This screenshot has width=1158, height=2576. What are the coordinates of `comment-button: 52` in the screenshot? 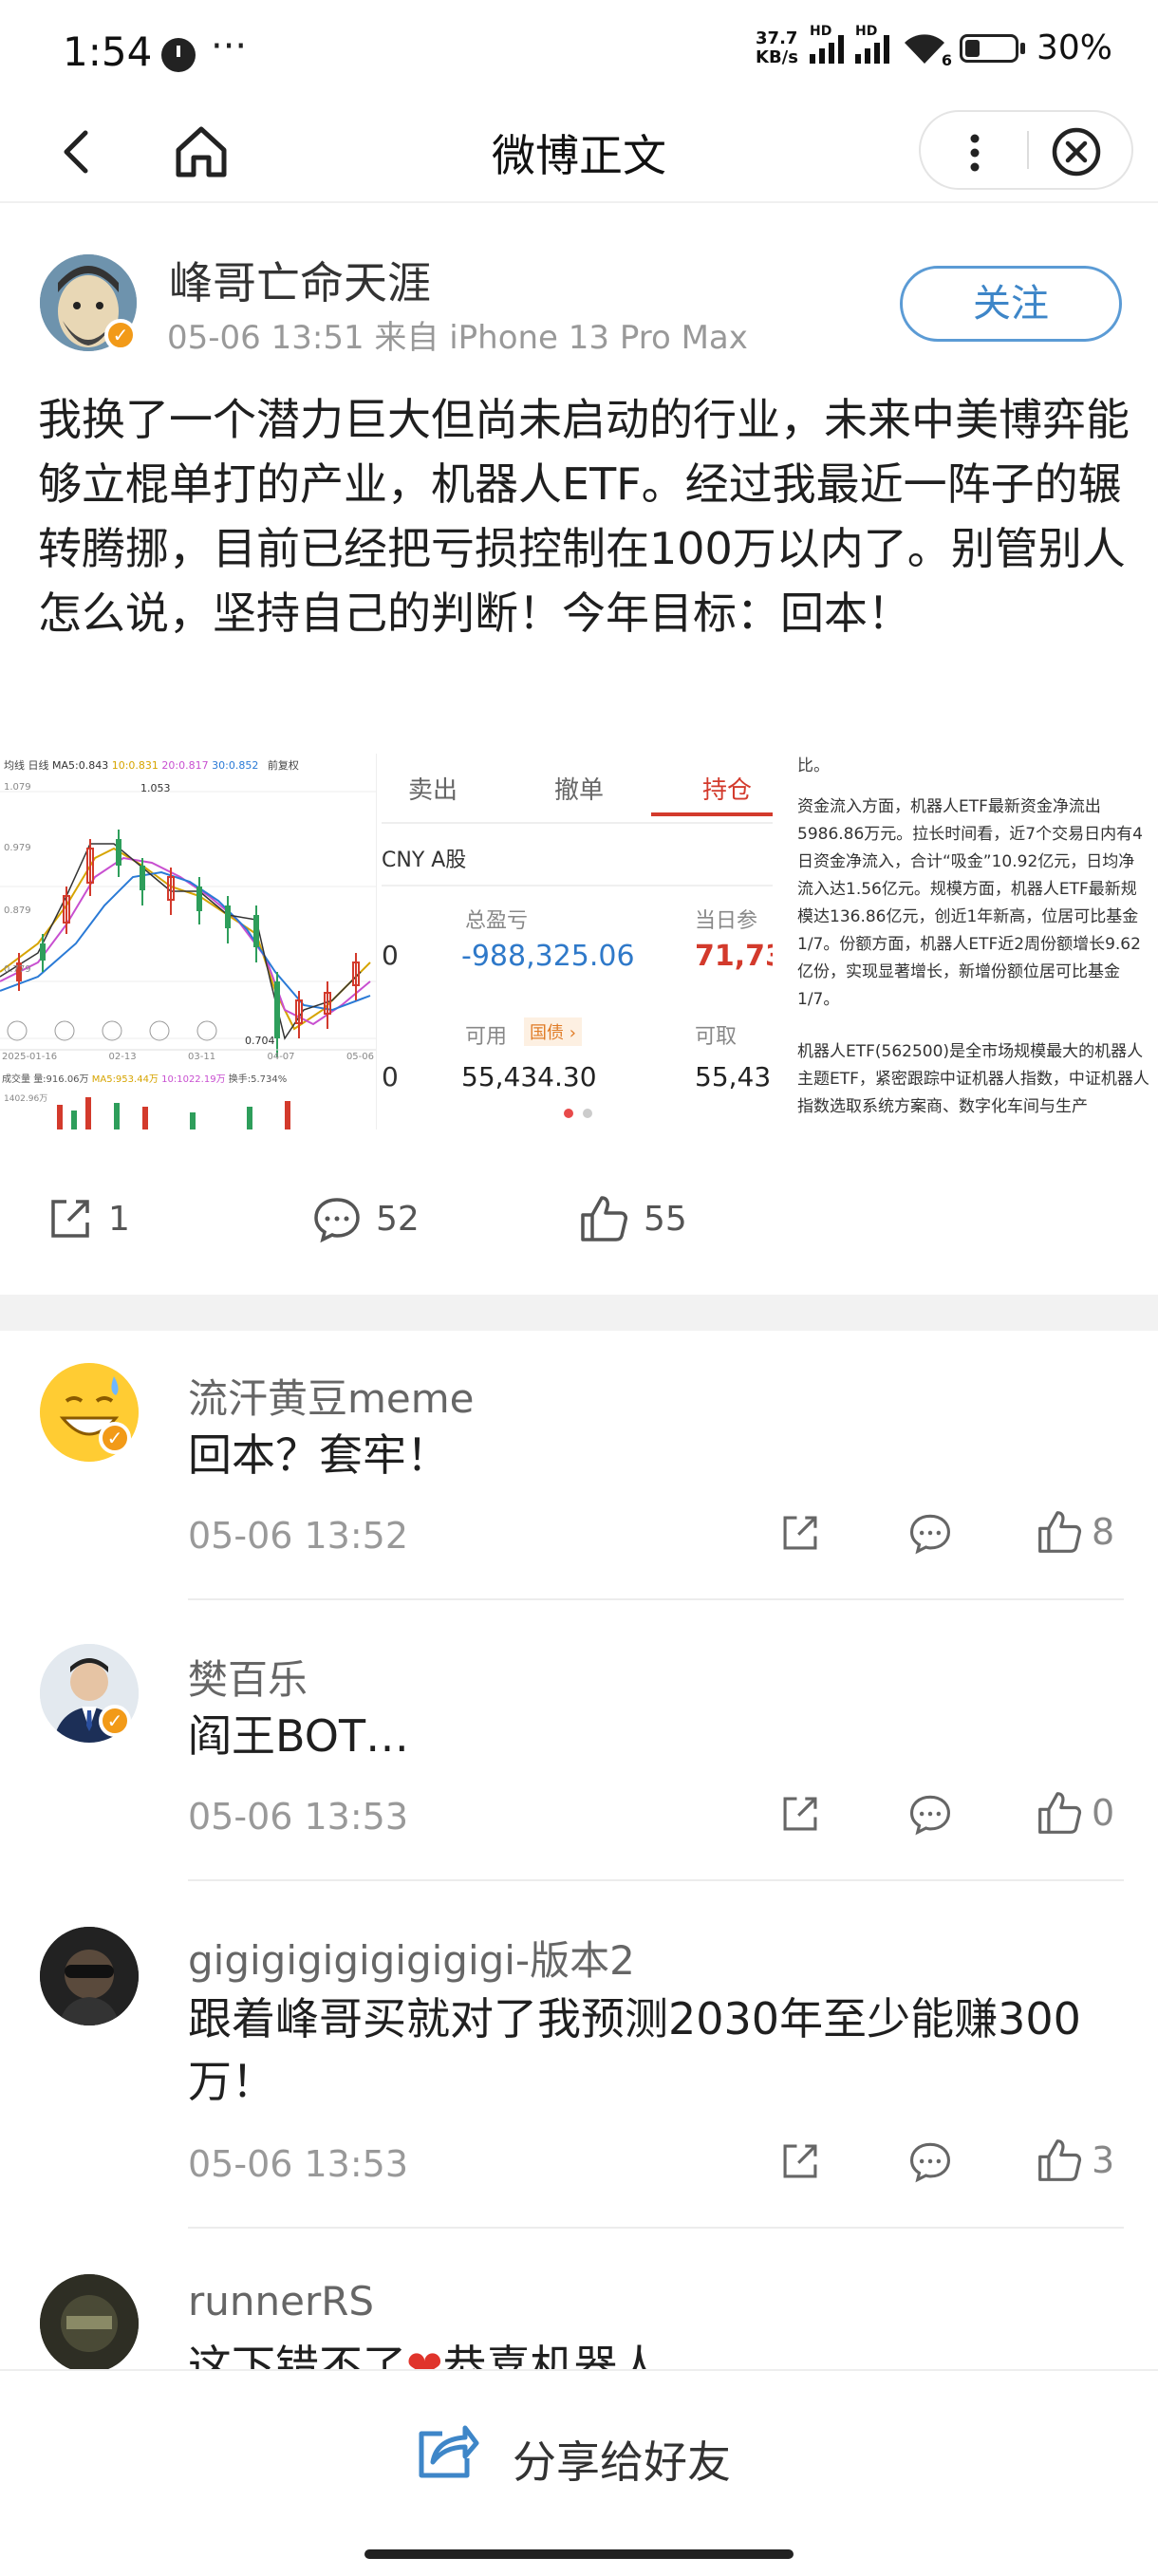 It's located at (365, 1218).